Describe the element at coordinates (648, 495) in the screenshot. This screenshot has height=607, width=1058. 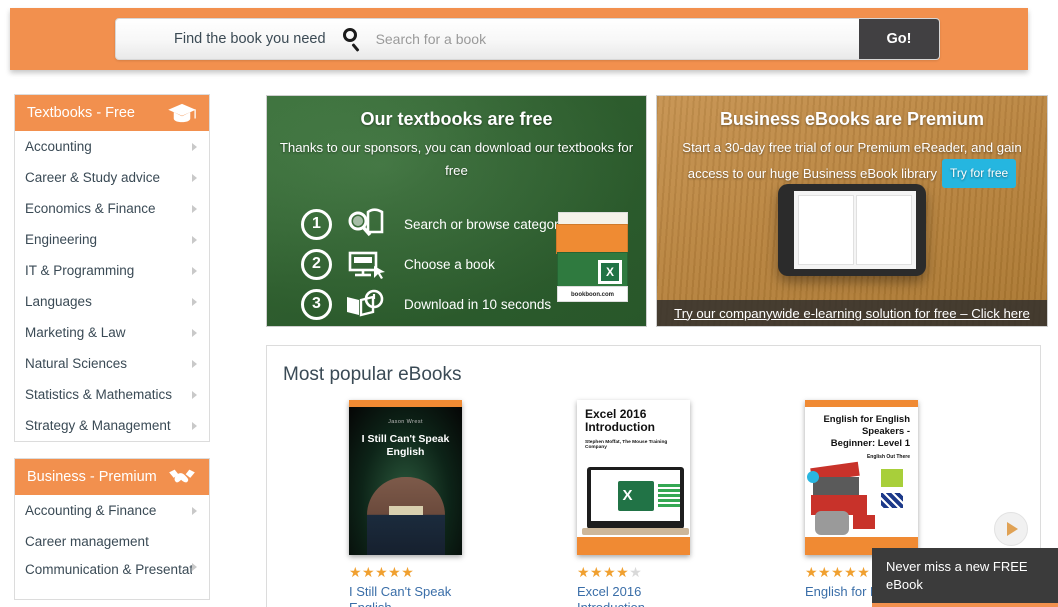
I see `excel-logo-icon` at that location.